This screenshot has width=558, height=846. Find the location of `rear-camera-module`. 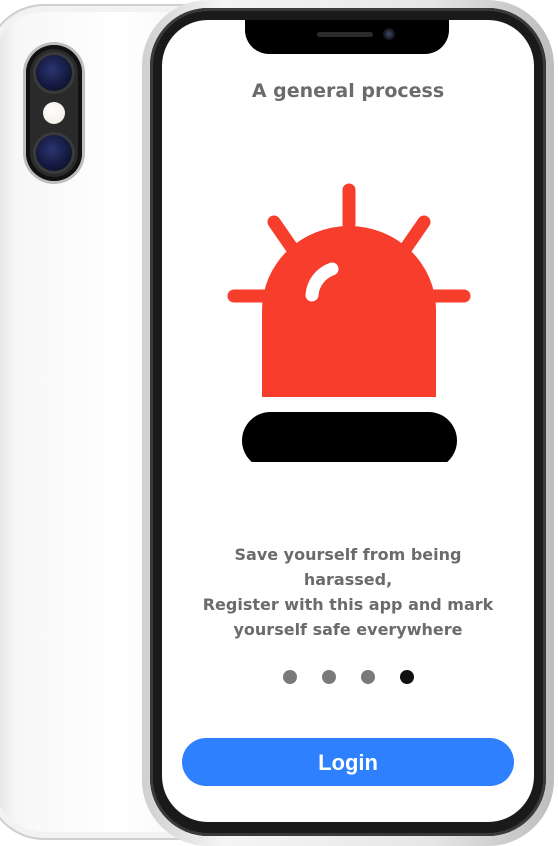

rear-camera-module is located at coordinates (54, 113).